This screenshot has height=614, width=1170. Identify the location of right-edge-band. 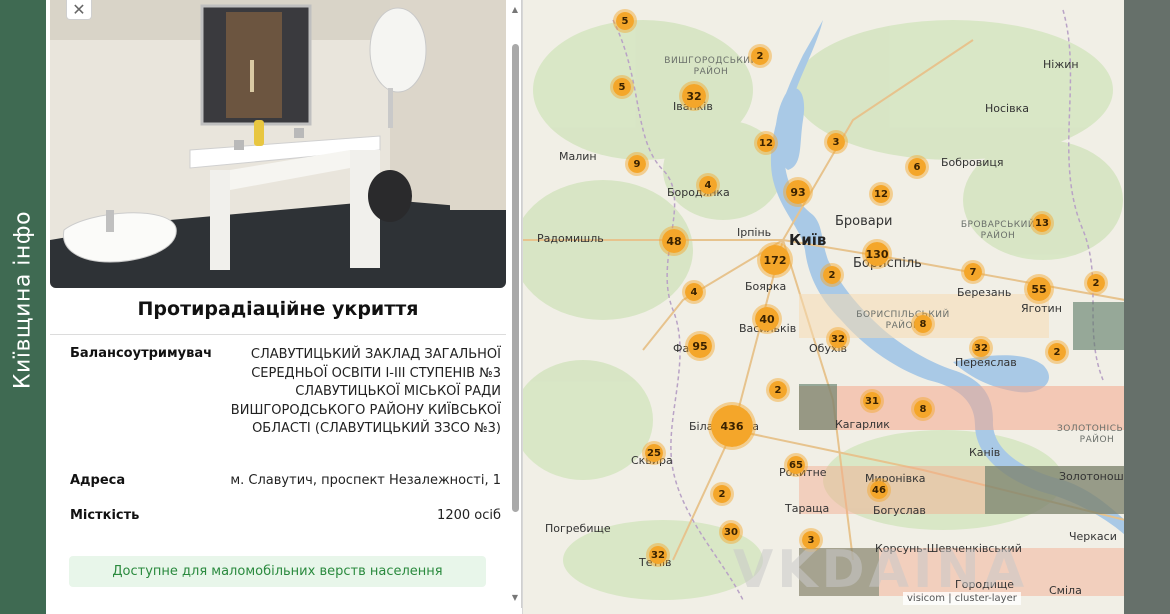
(1147, 307).